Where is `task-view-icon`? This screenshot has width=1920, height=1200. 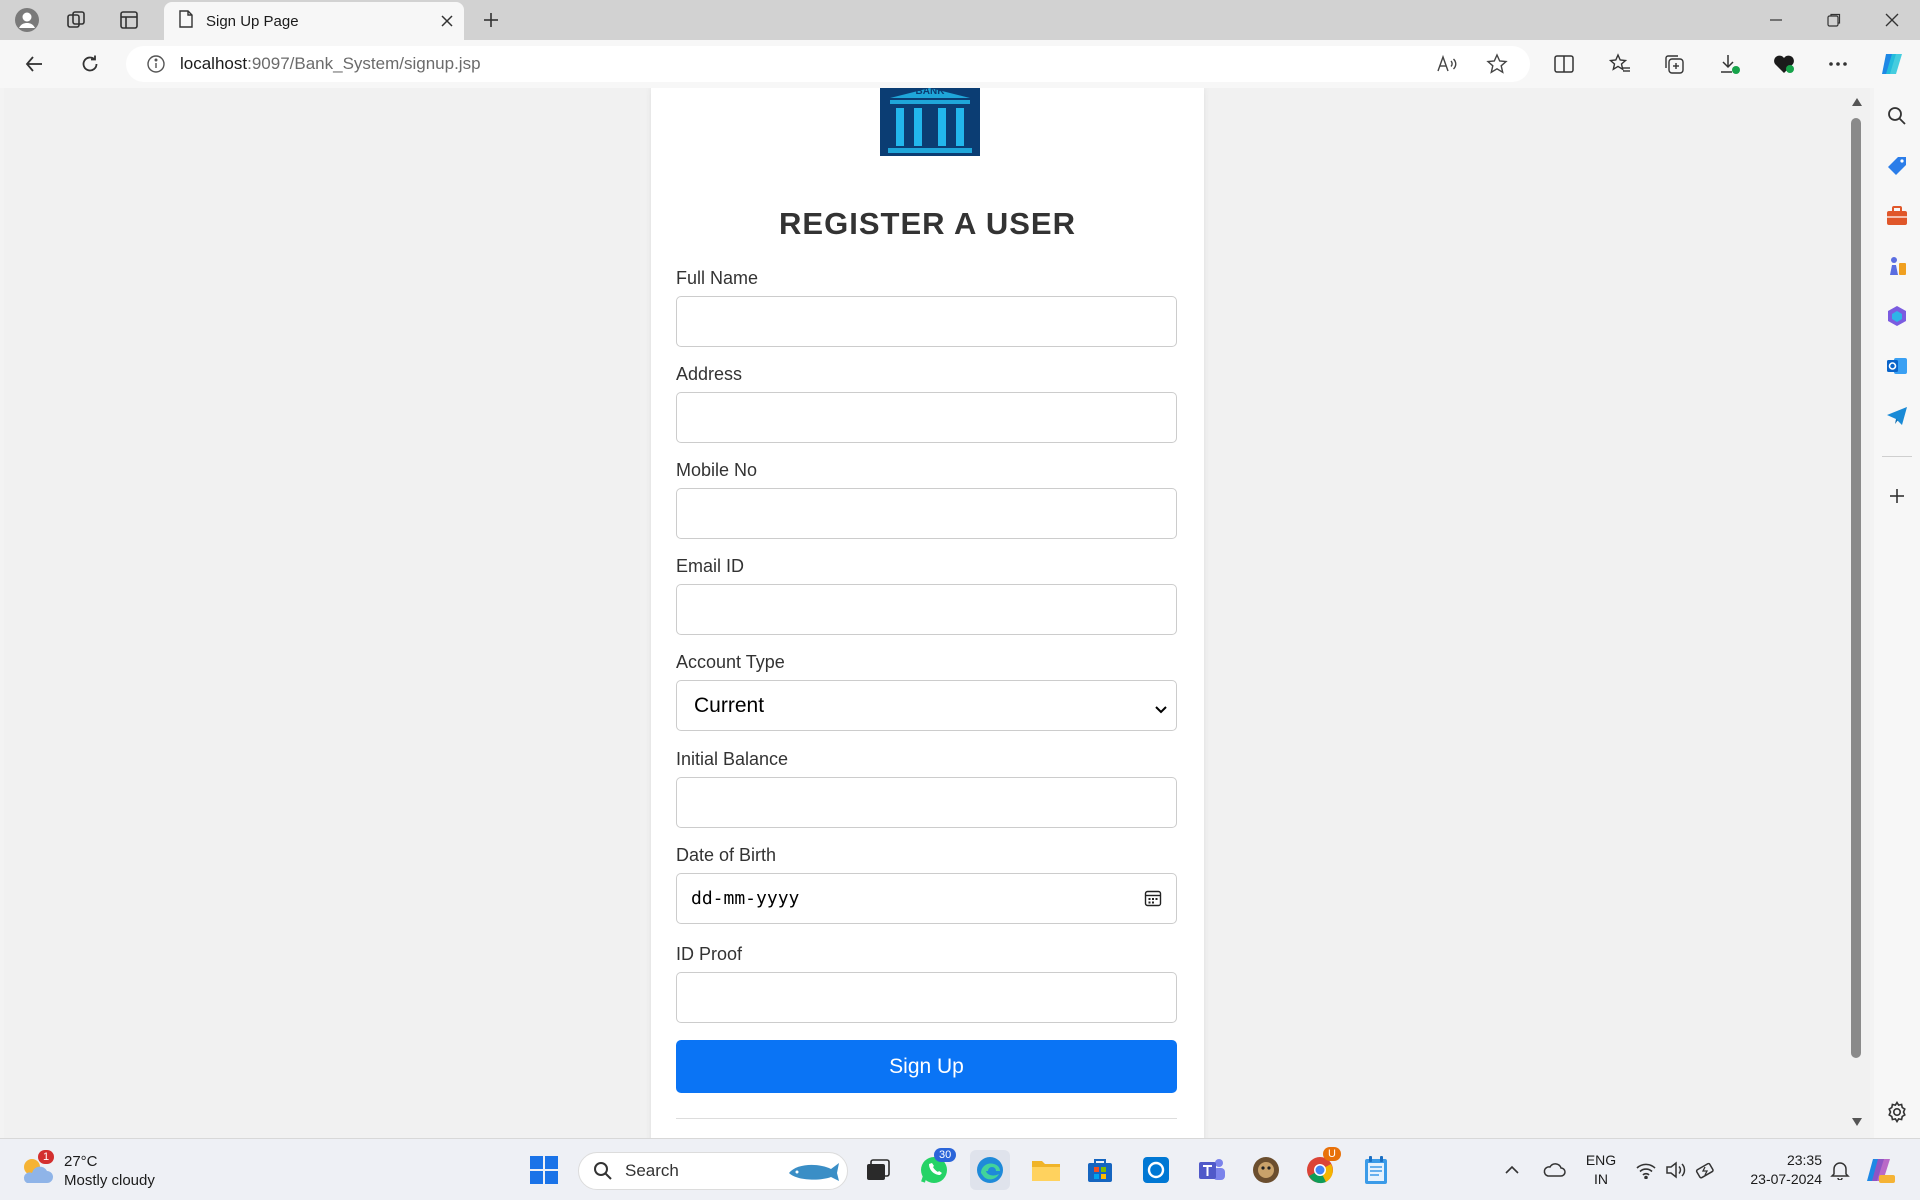
task-view-icon is located at coordinates (878, 1170).